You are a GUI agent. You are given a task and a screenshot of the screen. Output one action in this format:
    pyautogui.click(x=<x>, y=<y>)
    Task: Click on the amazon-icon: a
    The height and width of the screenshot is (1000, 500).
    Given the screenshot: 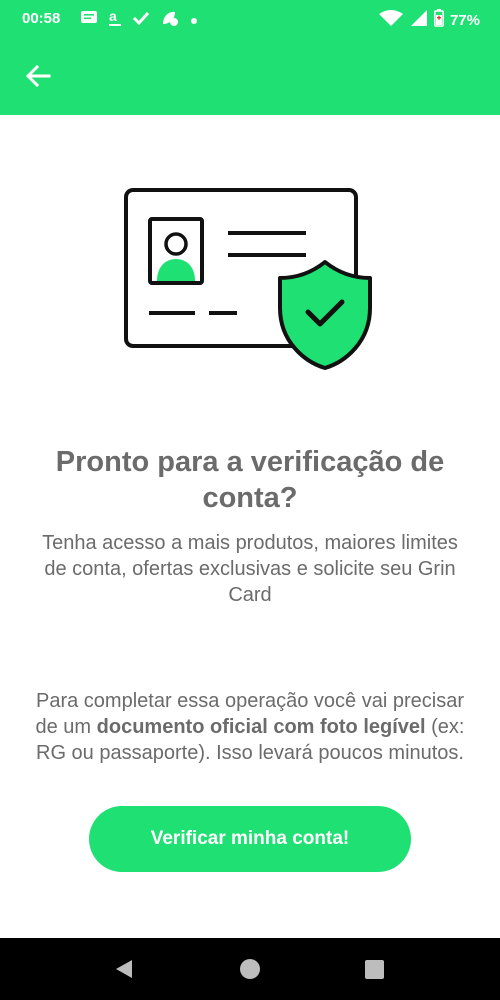 What is the action you would take?
    pyautogui.click(x=115, y=20)
    